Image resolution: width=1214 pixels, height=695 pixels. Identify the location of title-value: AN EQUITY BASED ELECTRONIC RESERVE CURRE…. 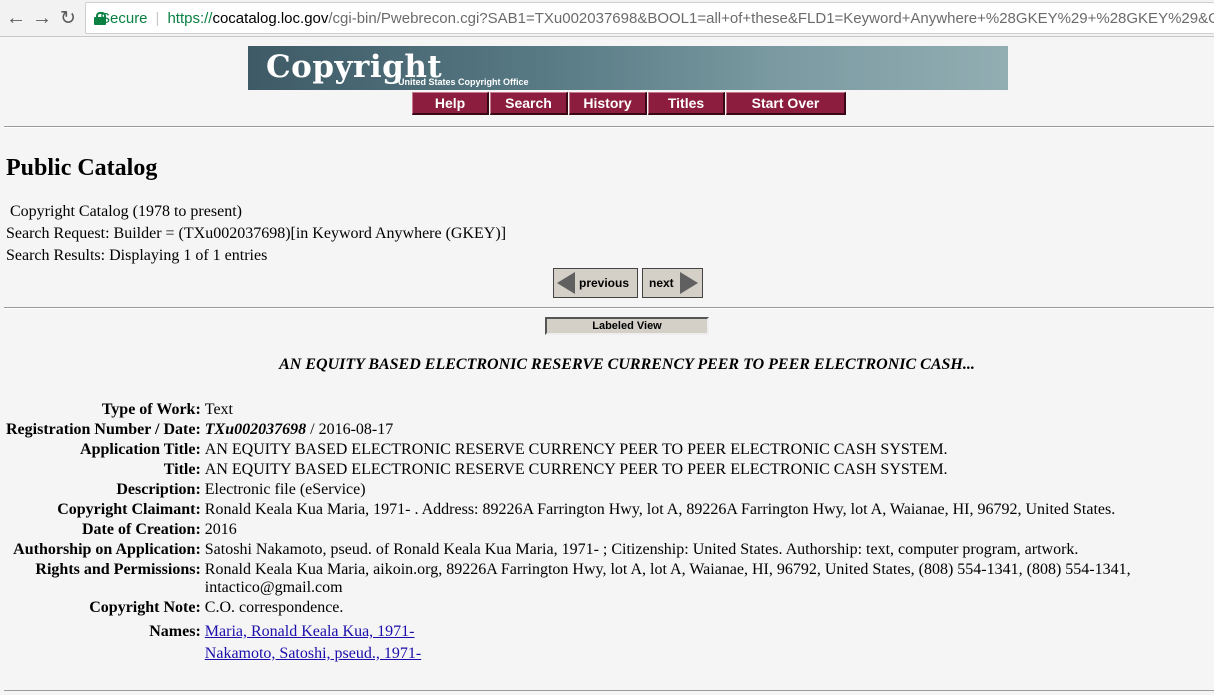
(576, 469).